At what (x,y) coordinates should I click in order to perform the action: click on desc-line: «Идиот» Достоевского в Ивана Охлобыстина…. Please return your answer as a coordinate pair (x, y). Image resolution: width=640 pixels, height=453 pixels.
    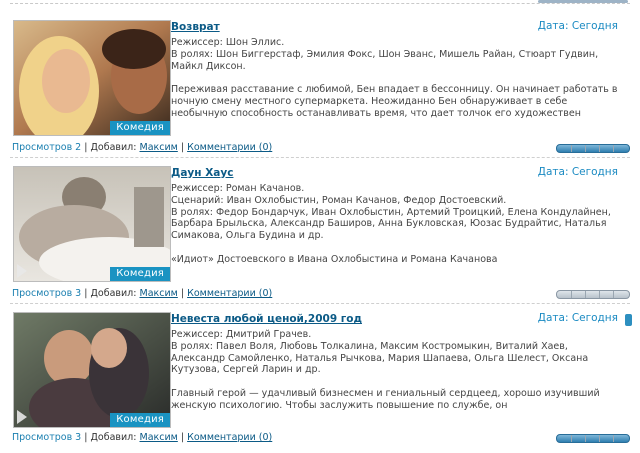
    Looking at the image, I should click on (334, 259).